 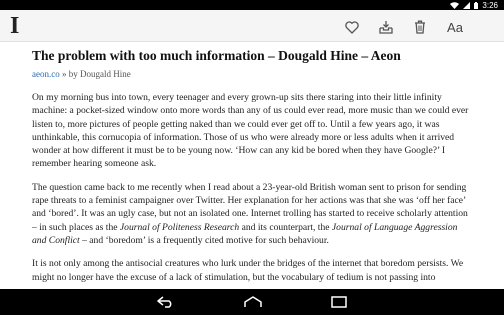 I want to click on status-icons: 3:26, so click(x=474, y=5).